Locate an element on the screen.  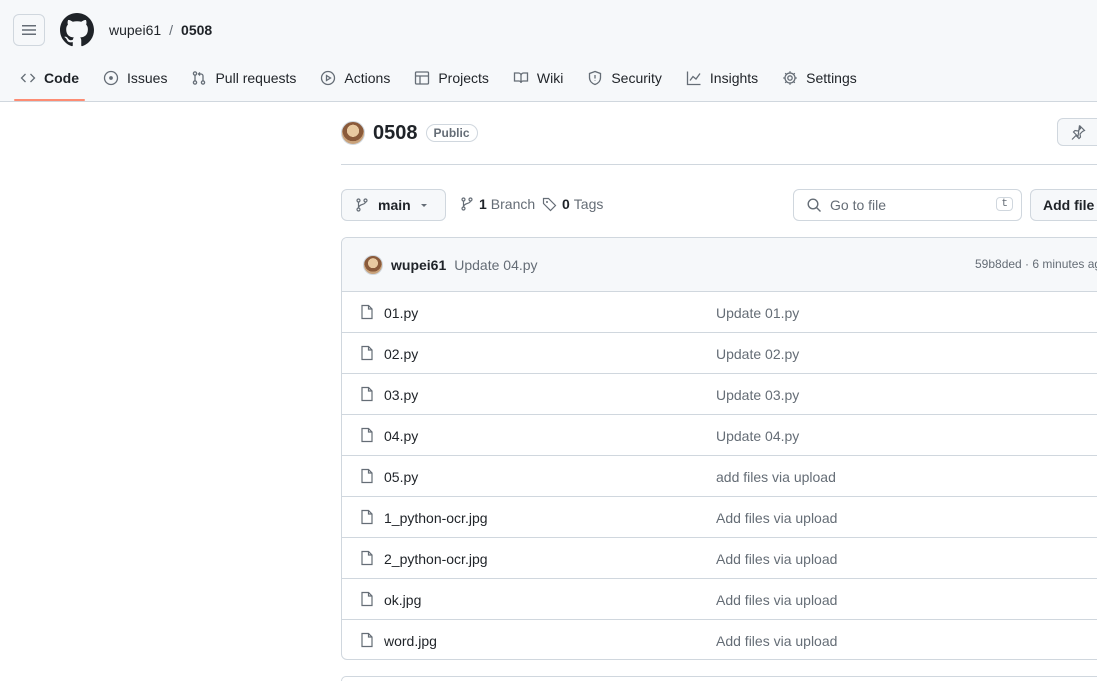
tab-label: Insights is located at coordinates (734, 78).